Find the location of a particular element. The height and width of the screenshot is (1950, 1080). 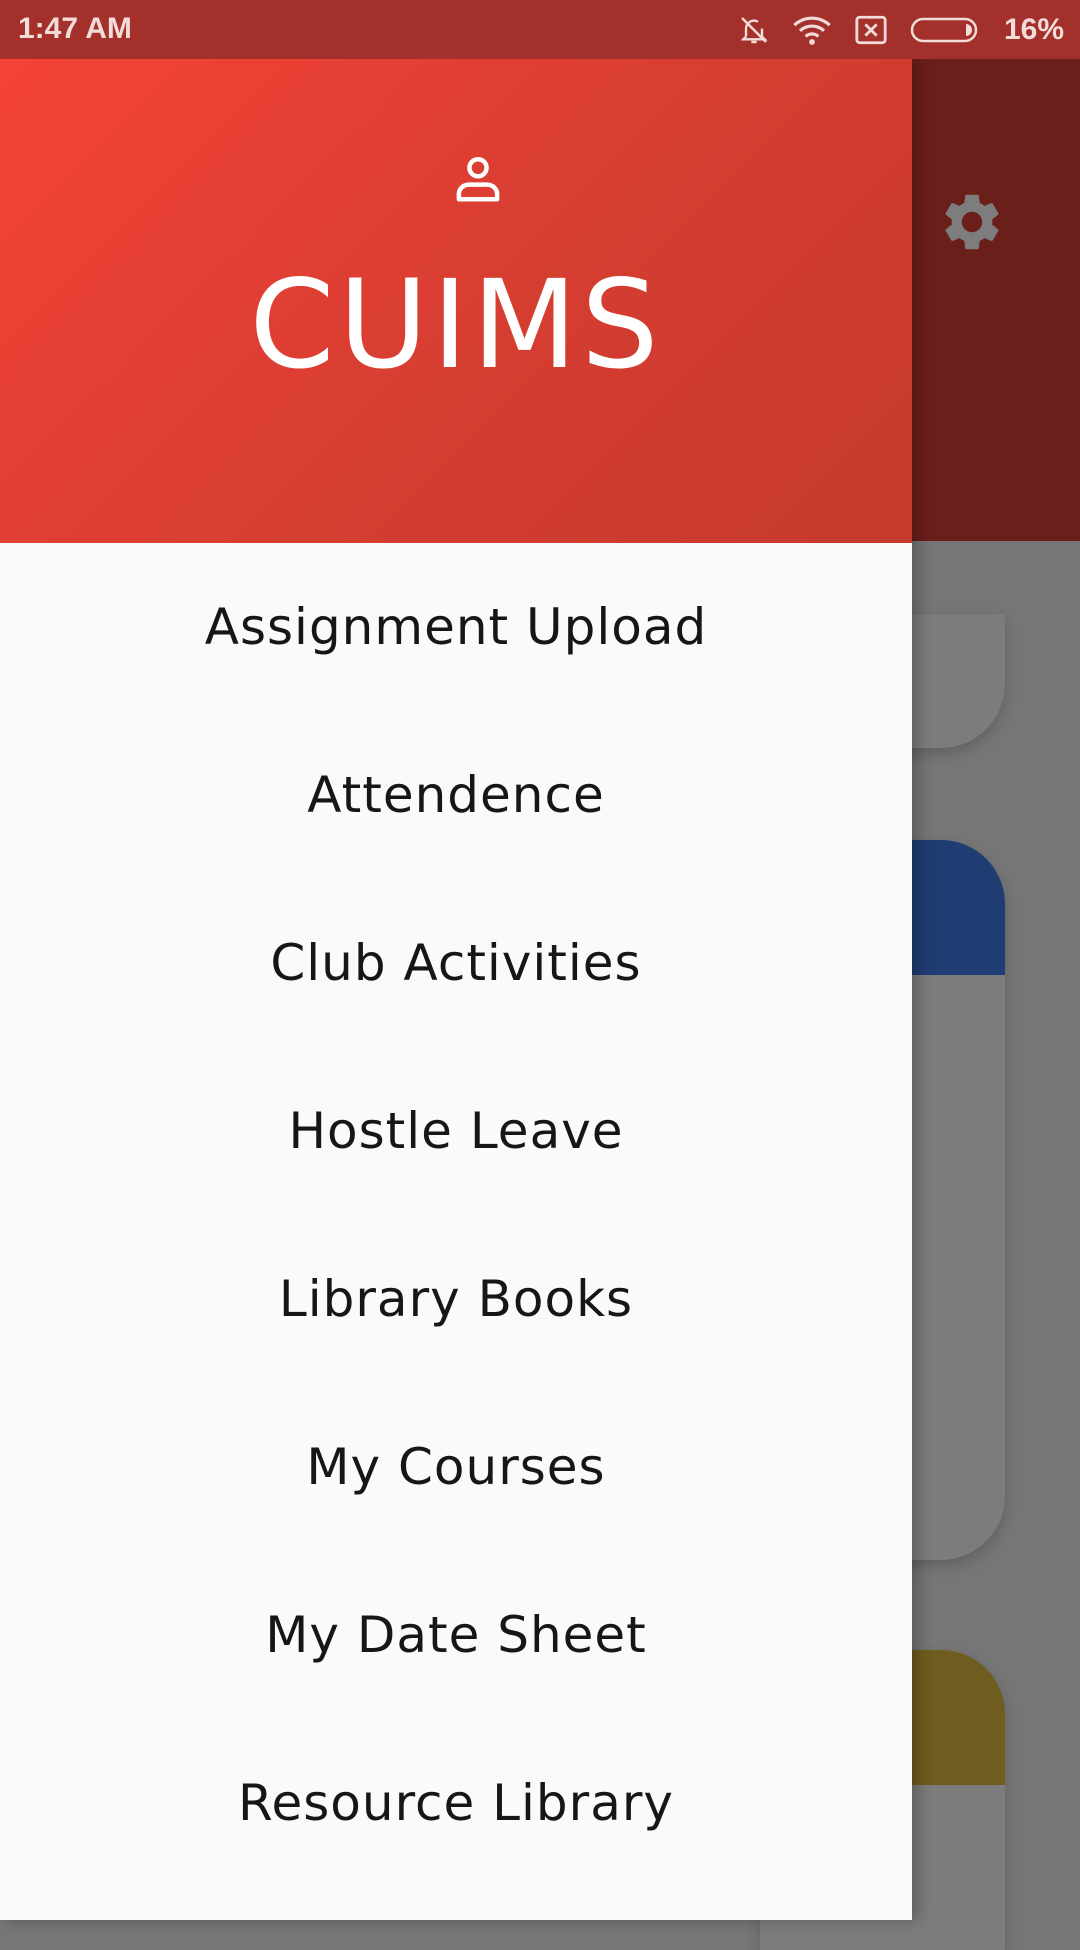

app-title: CUIMS is located at coordinates (456, 325).